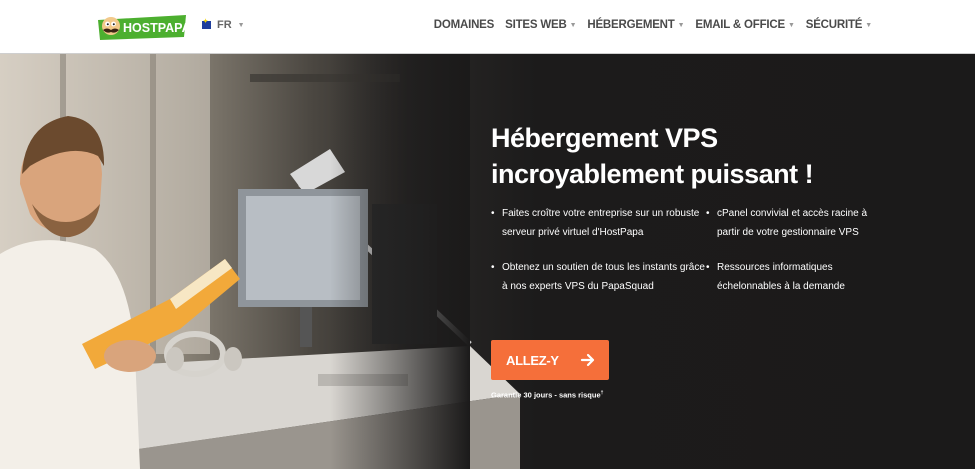 The image size is (975, 469). I want to click on nav-item-domaines: DOMAINES, so click(464, 25).